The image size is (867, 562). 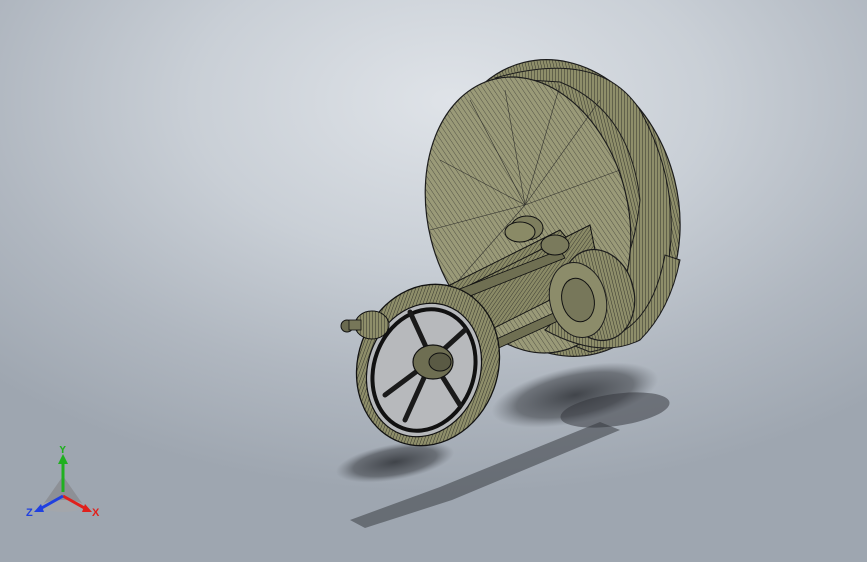 I want to click on view-triad: Y X Z, so click(x=63, y=486).